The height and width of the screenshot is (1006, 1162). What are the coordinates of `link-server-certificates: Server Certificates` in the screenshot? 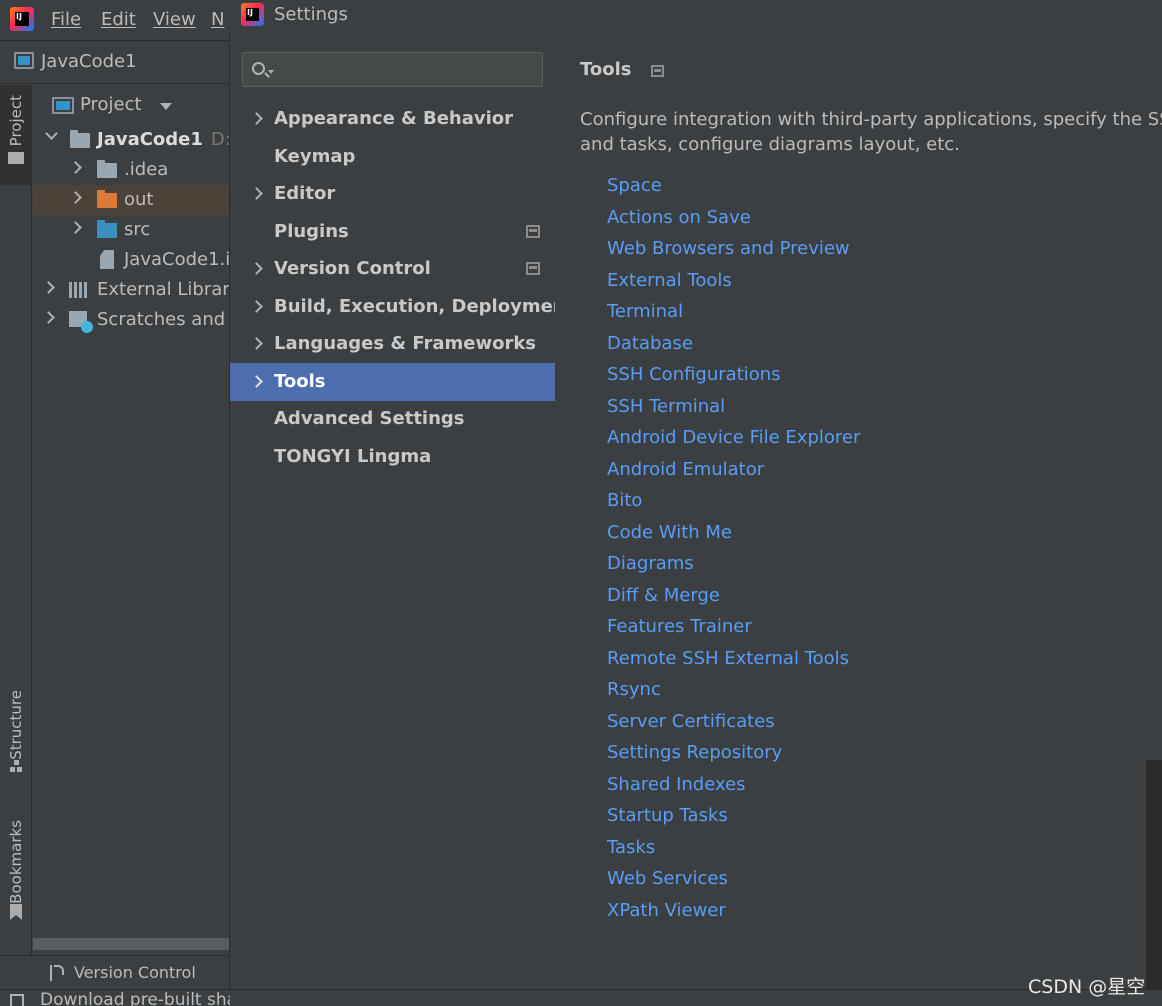 It's located at (691, 721).